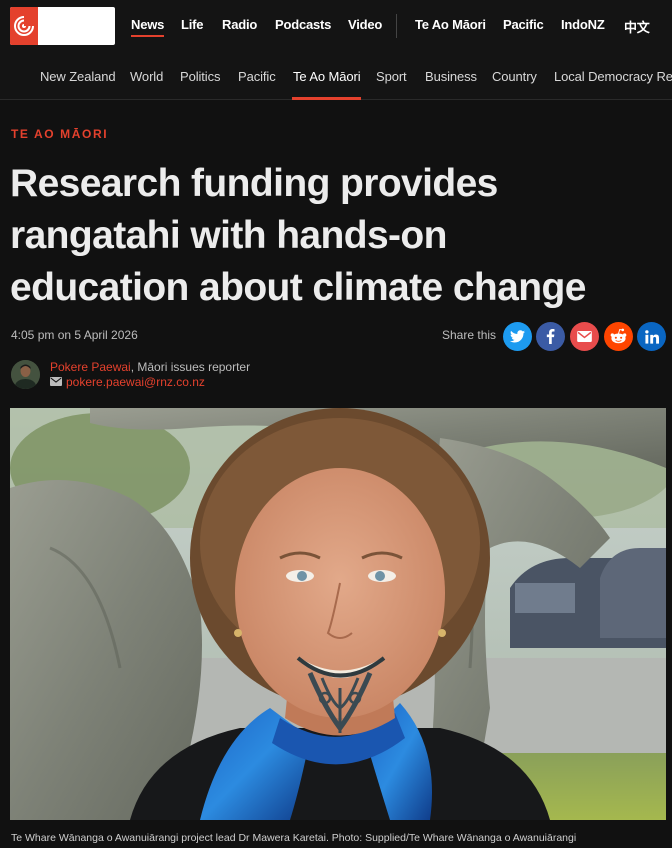 This screenshot has width=672, height=848. What do you see at coordinates (90, 367) in the screenshot?
I see `author-name-link: Pokere Paewai` at bounding box center [90, 367].